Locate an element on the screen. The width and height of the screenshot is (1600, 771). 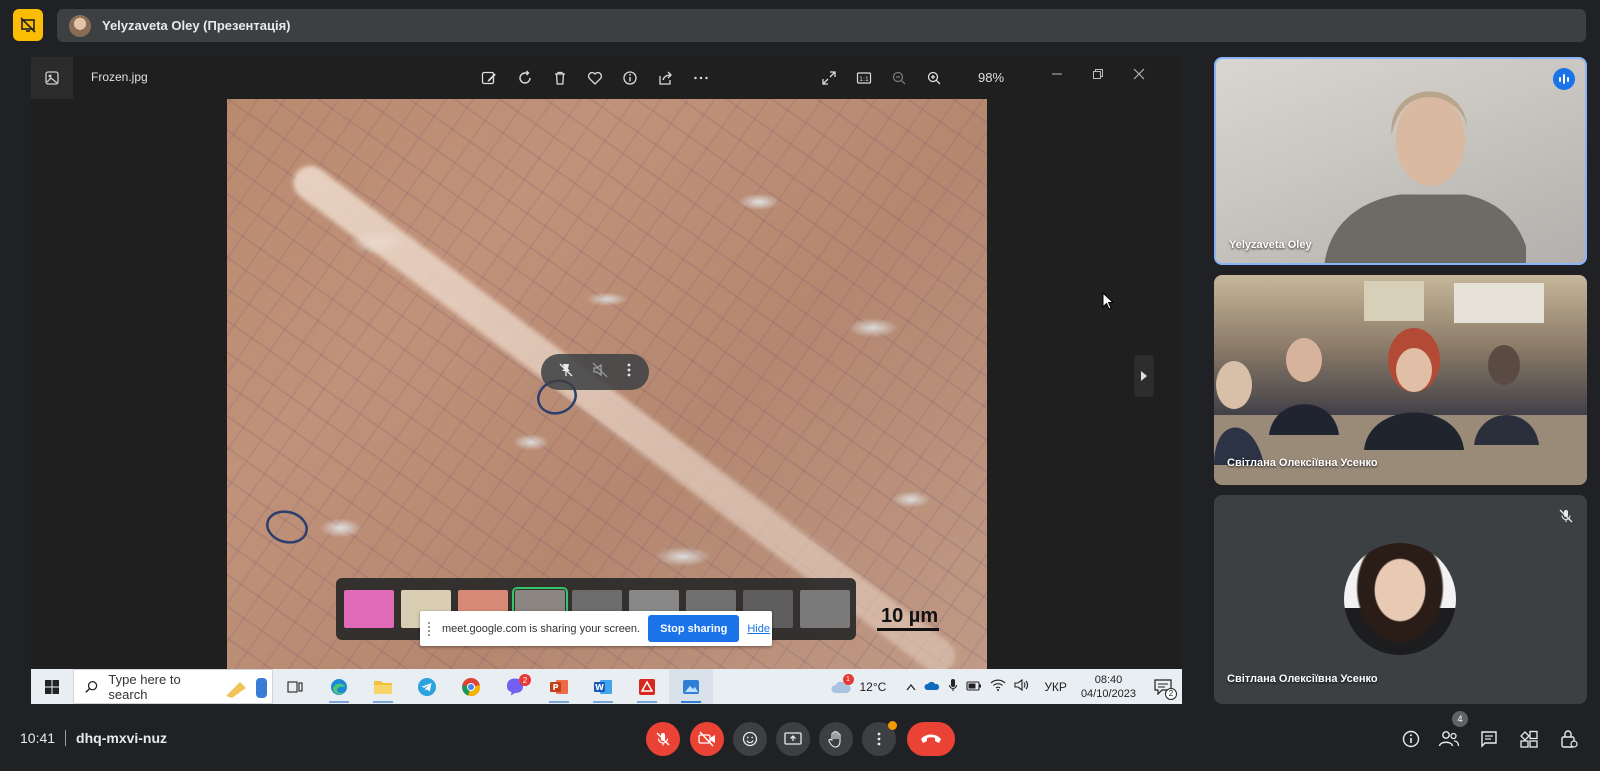
svg-text: P is located at coordinates (556, 687).